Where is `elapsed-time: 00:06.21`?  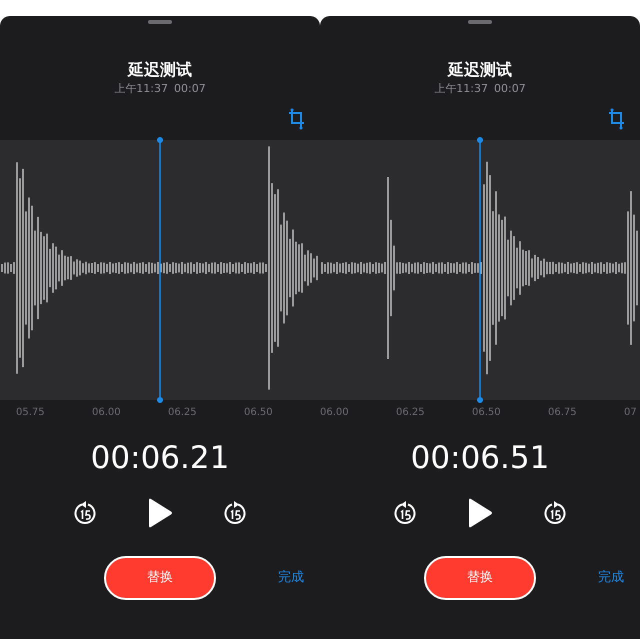 elapsed-time: 00:06.21 is located at coordinates (160, 458).